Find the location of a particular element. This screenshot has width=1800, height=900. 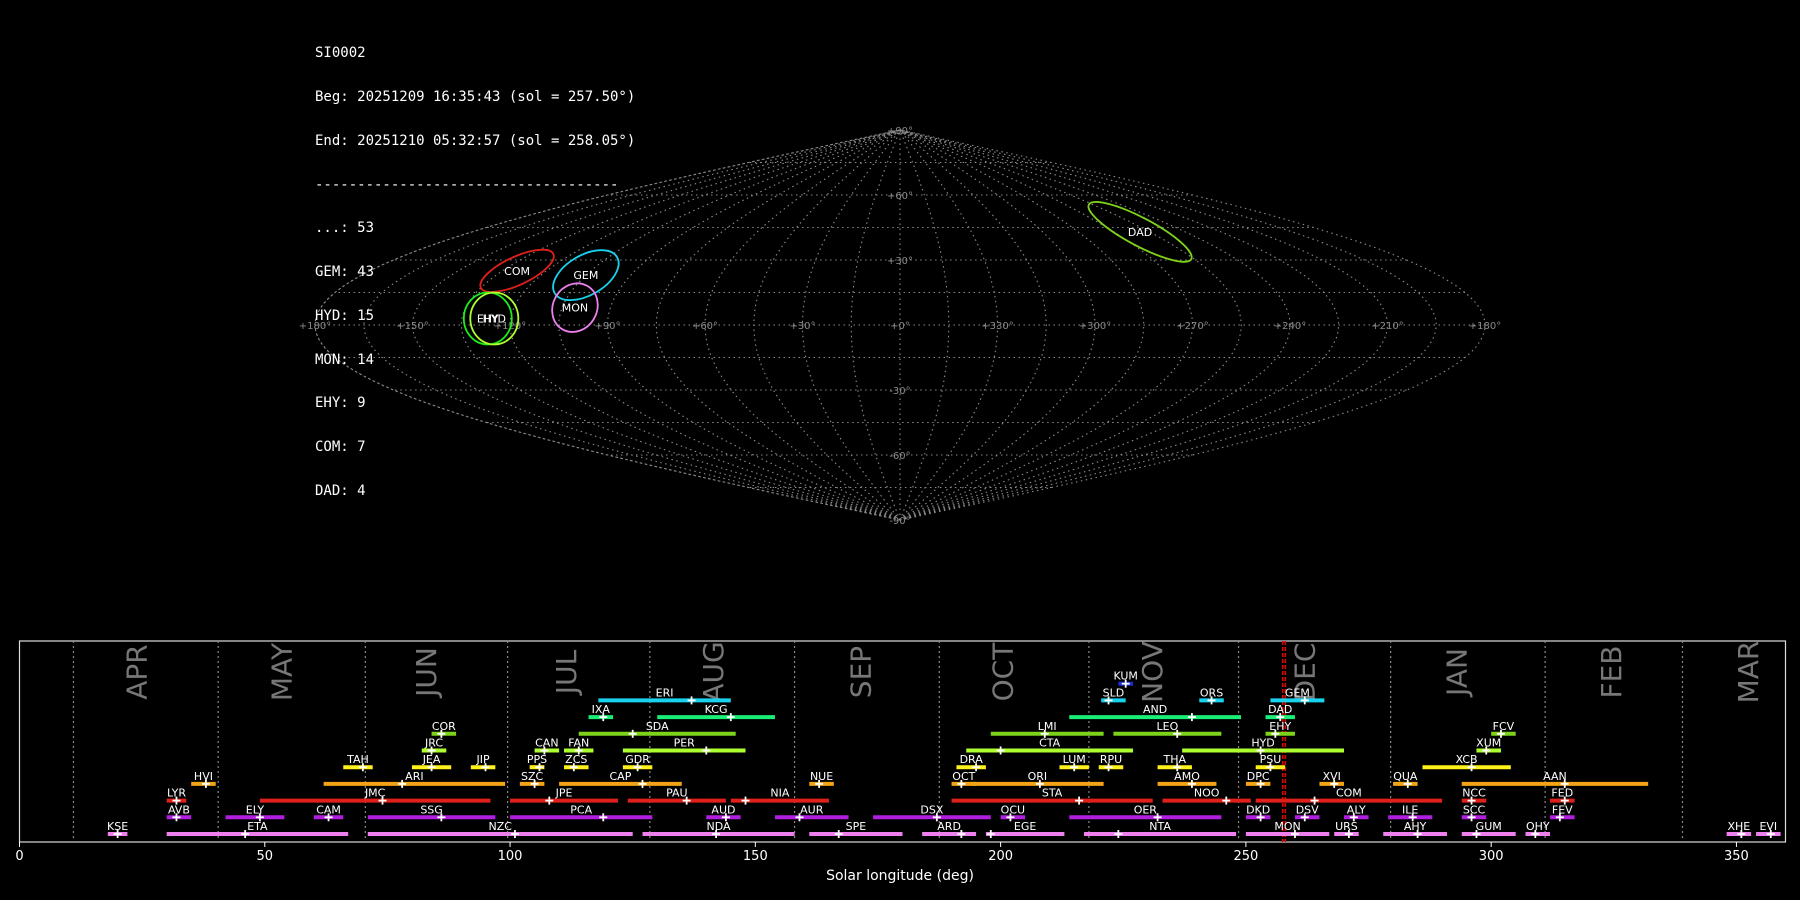

shower-code-label: THA is located at coordinates (1175, 759).